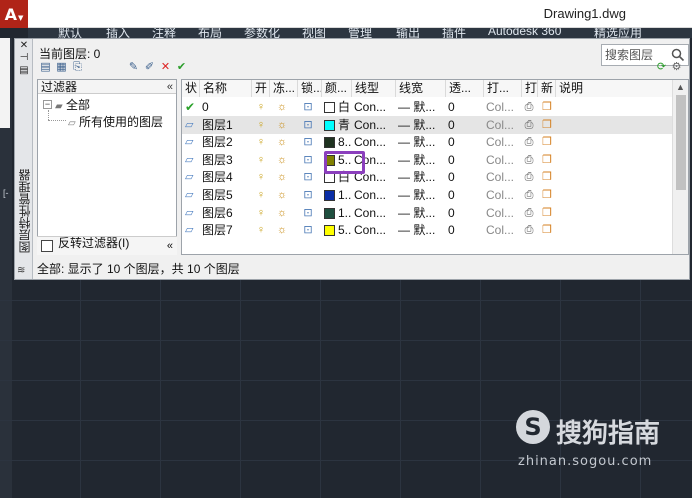 The width and height of the screenshot is (692, 498). Describe the element at coordinates (427, 124) in the screenshot. I see `layer-row: ▱ 图层1 ♀ ☼ ⊡ 青 Con... — 默... 0 Col... ⎙ ❐` at that location.